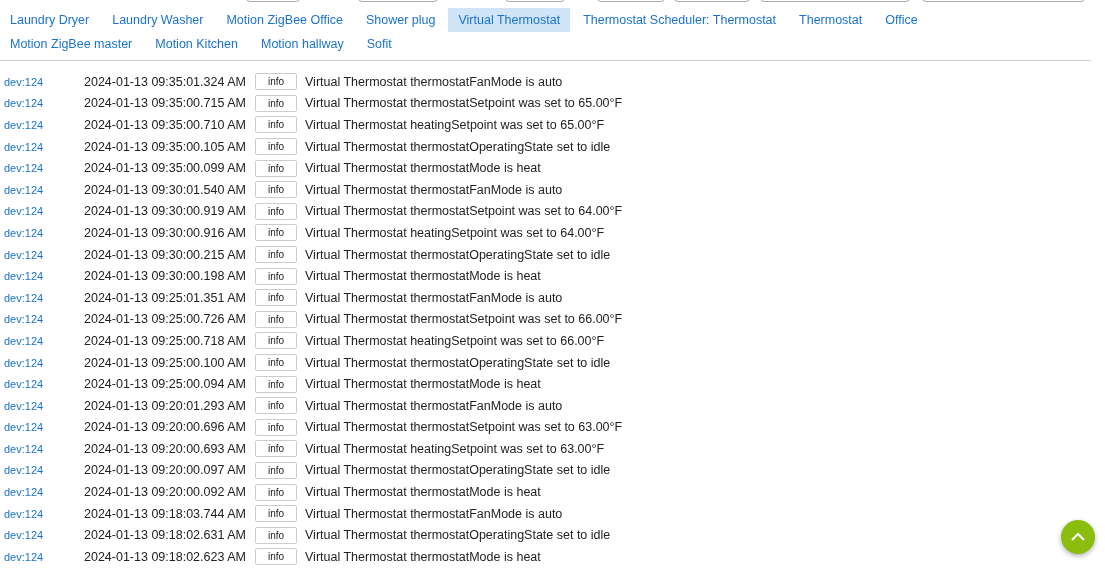 The height and width of the screenshot is (571, 1105). Describe the element at coordinates (165, 211) in the screenshot. I see `log-time: 2024-01-13 09:30:00.919 AM` at that location.